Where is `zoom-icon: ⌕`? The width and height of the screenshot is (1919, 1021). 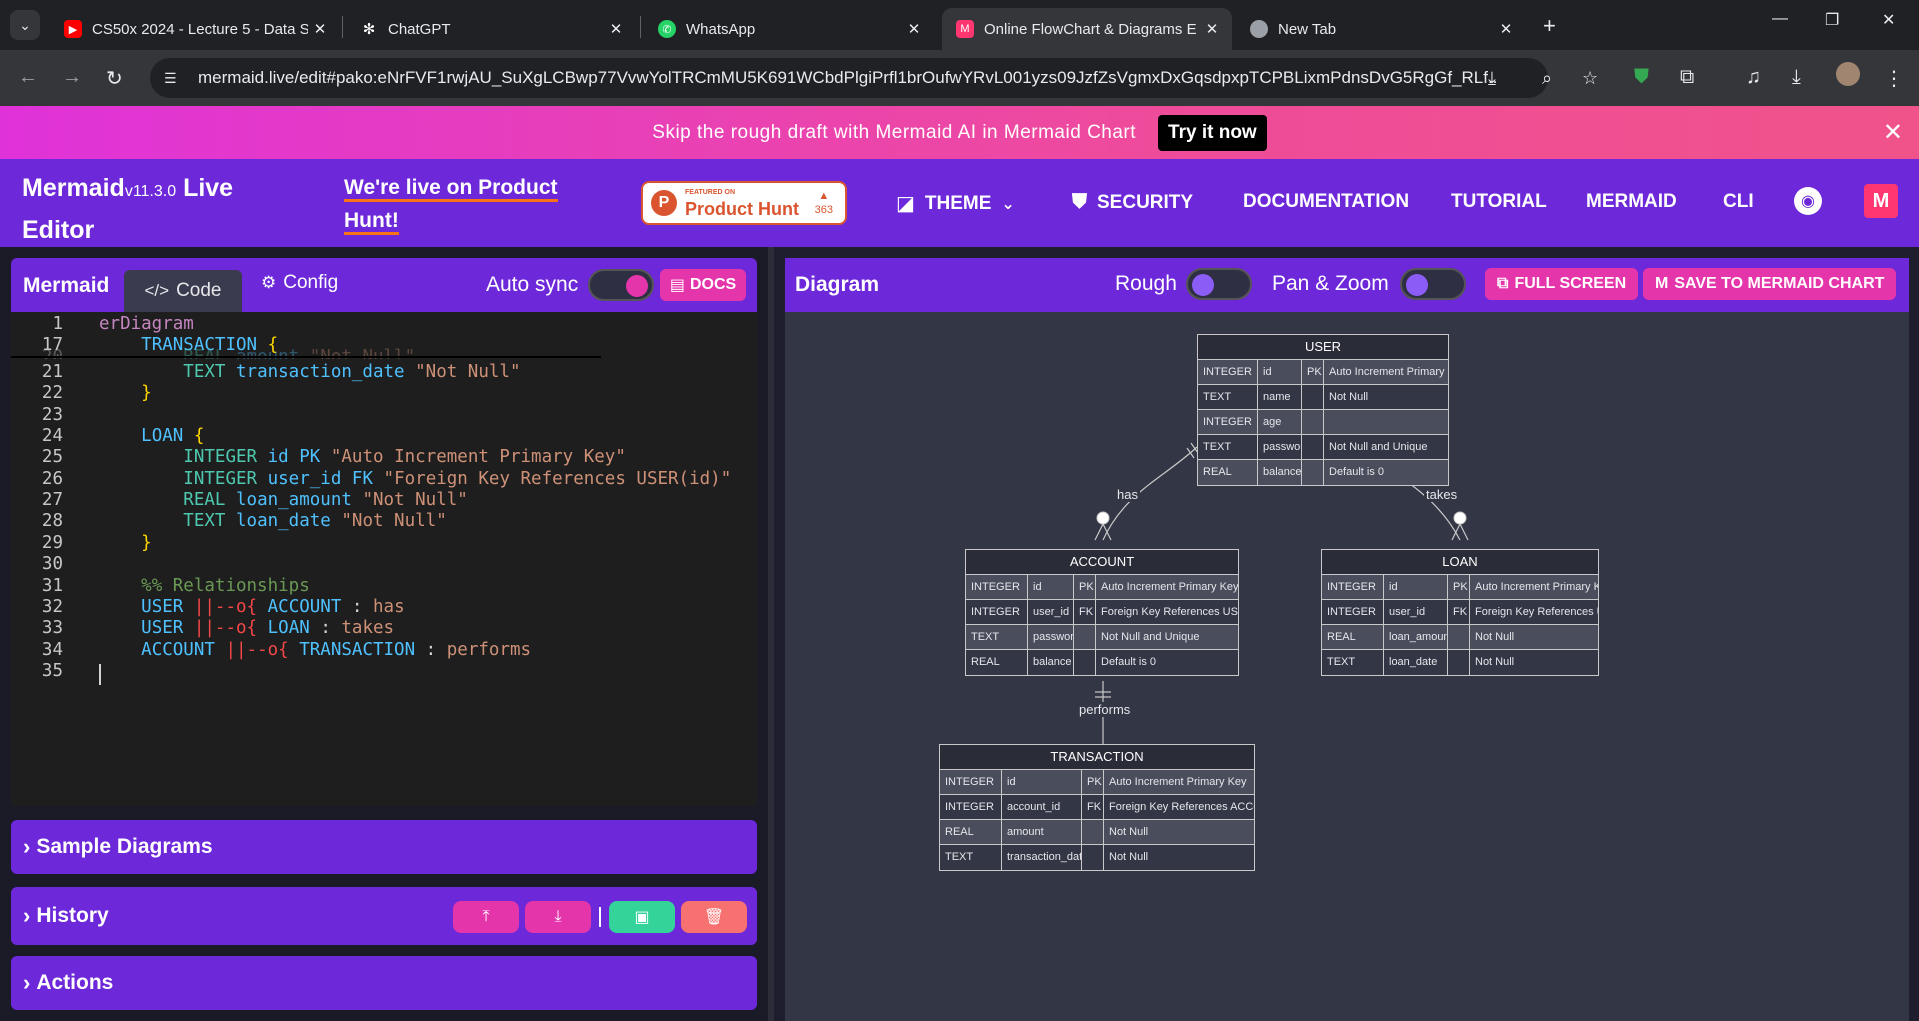
zoom-icon: ⌕ is located at coordinates (1547, 78).